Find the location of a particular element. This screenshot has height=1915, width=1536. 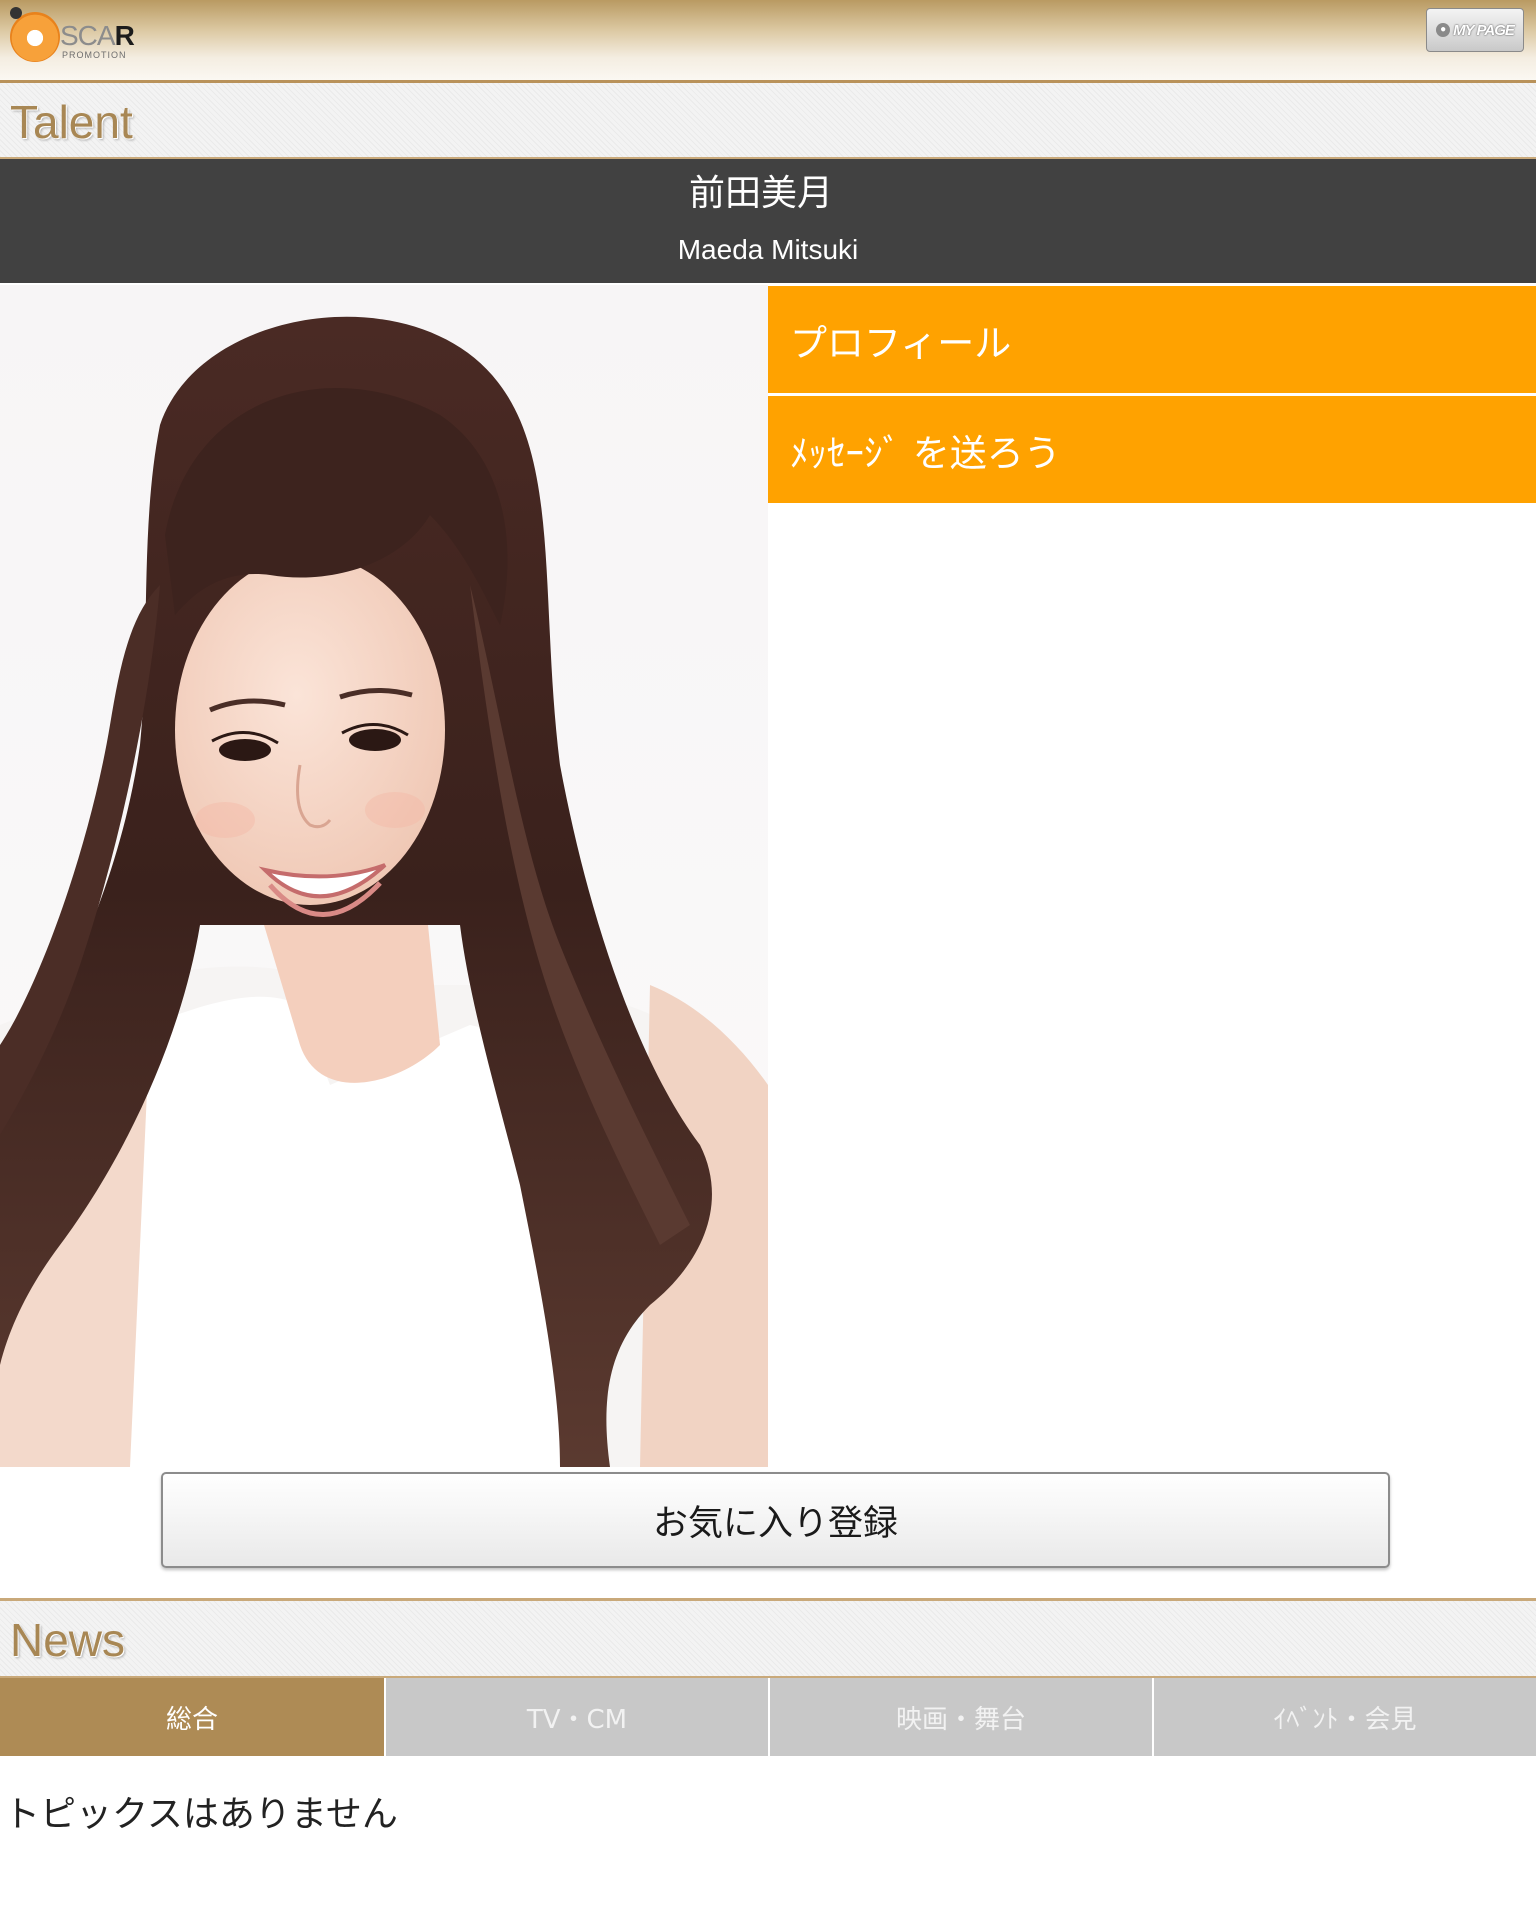

logo-text-bold: R is located at coordinates (124, 35).